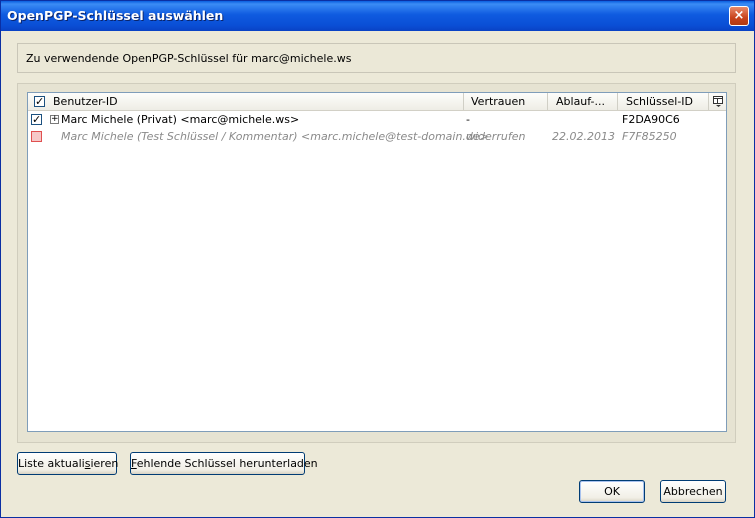 The image size is (755, 518). I want to click on row-trust: widerrufen, so click(496, 136).